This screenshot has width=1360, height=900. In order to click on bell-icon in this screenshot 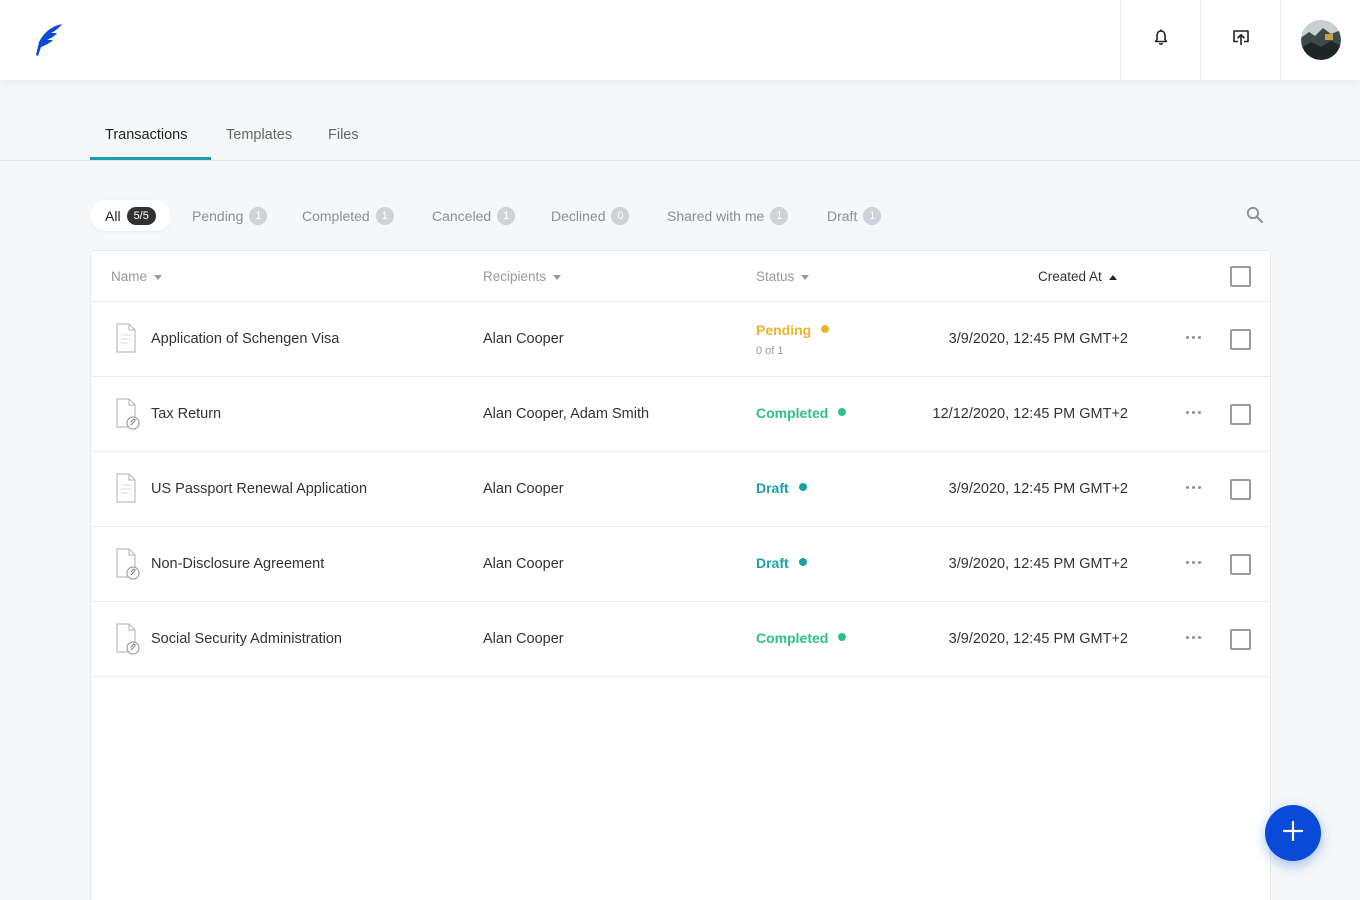, I will do `click(1161, 40)`.